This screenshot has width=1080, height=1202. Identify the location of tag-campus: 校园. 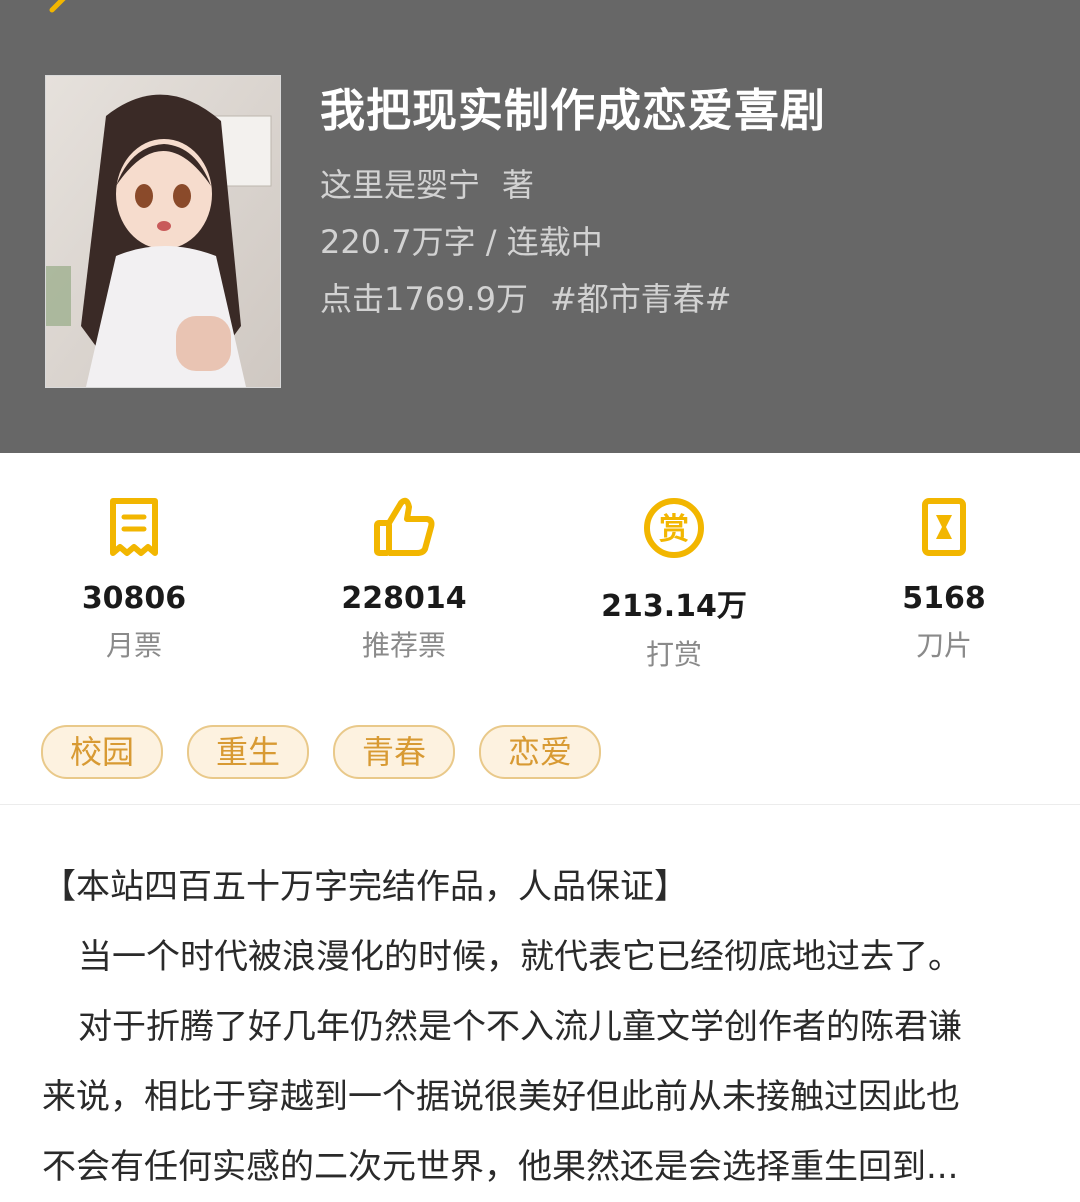
(102, 752).